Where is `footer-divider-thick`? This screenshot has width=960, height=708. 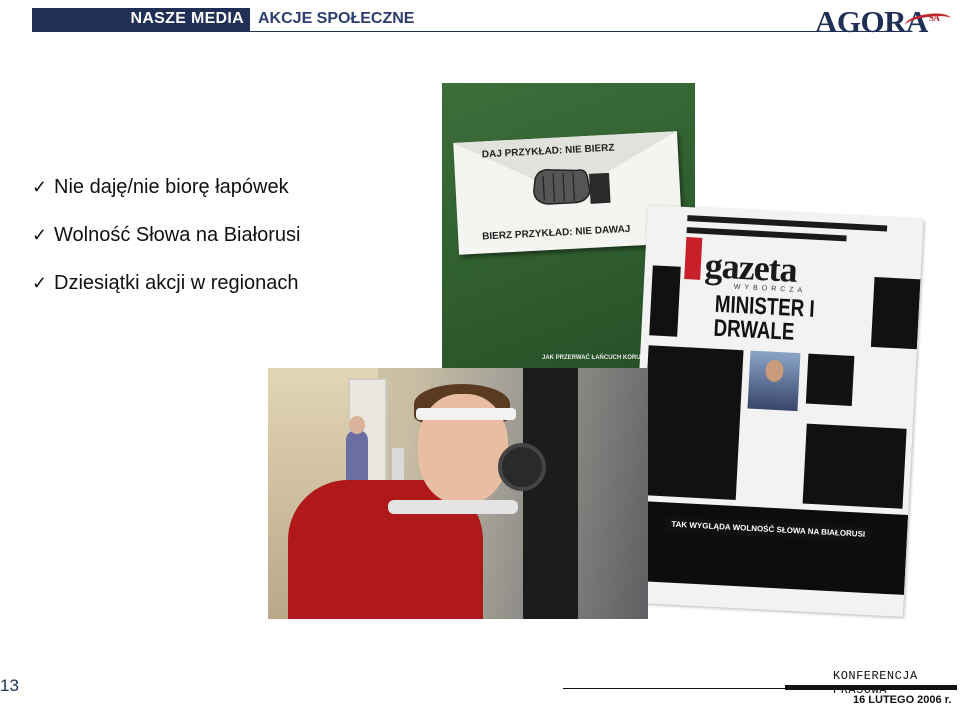 footer-divider-thick is located at coordinates (871, 687).